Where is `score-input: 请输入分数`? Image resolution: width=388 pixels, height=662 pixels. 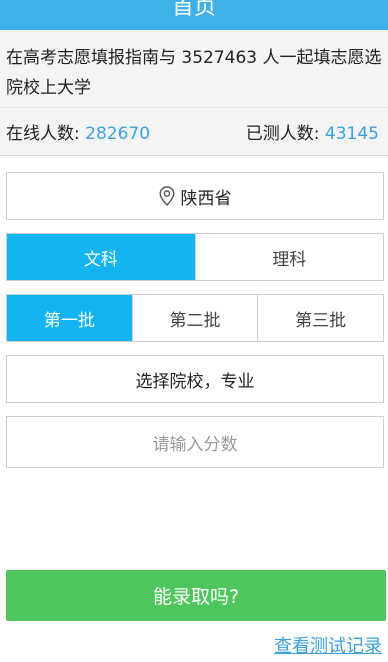 score-input: 请输入分数 is located at coordinates (195, 442).